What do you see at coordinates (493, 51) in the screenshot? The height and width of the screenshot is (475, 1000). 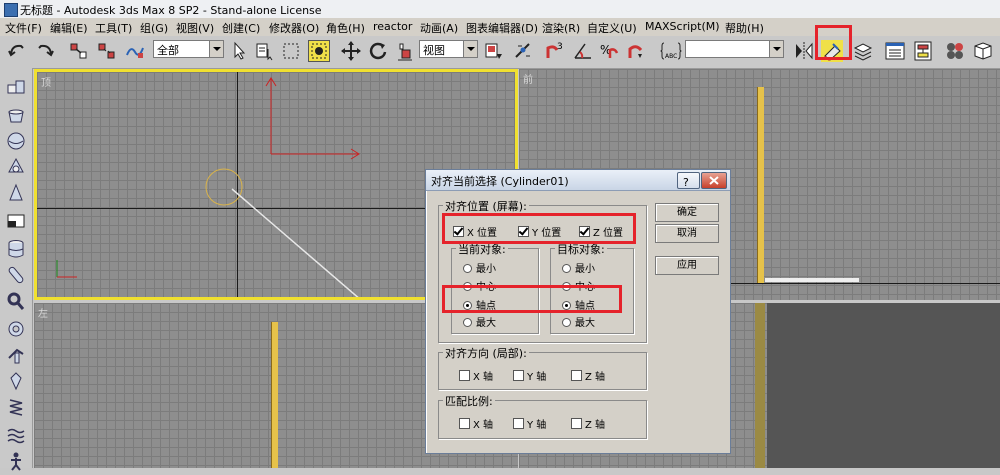 I see `use-pivot-point-center-icon` at bounding box center [493, 51].